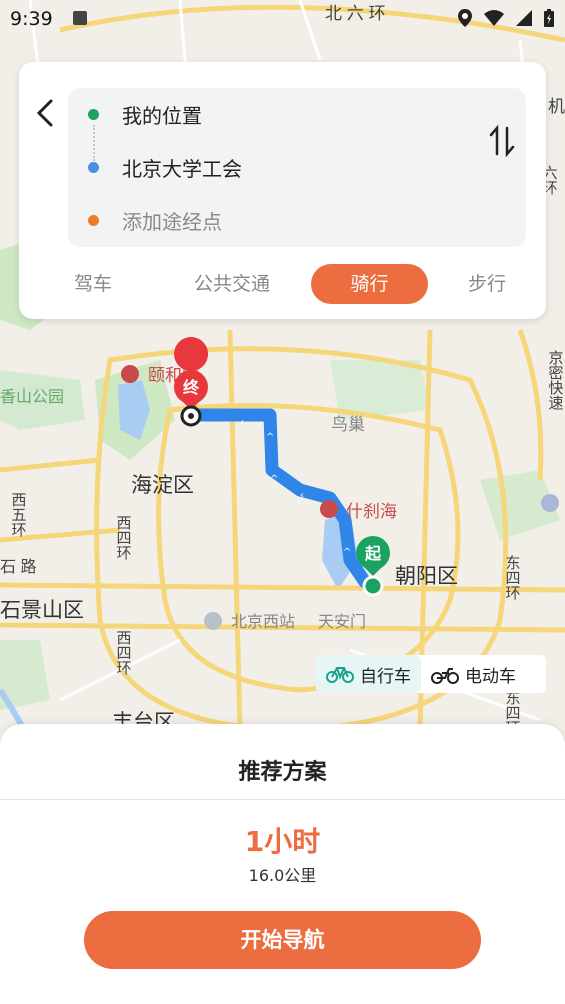 The width and height of the screenshot is (565, 1004). Describe the element at coordinates (340, 675) in the screenshot. I see `bicycle-icon` at that location.